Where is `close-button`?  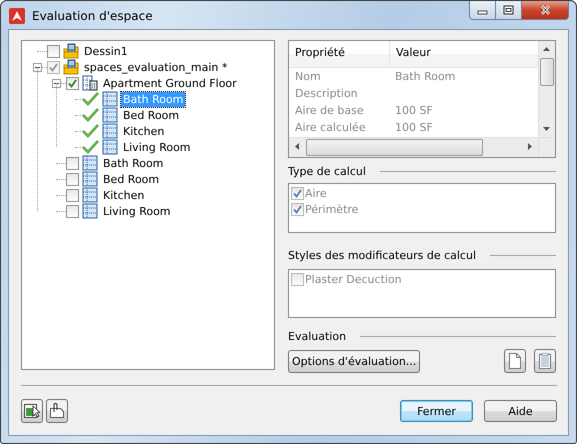 close-button is located at coordinates (545, 10).